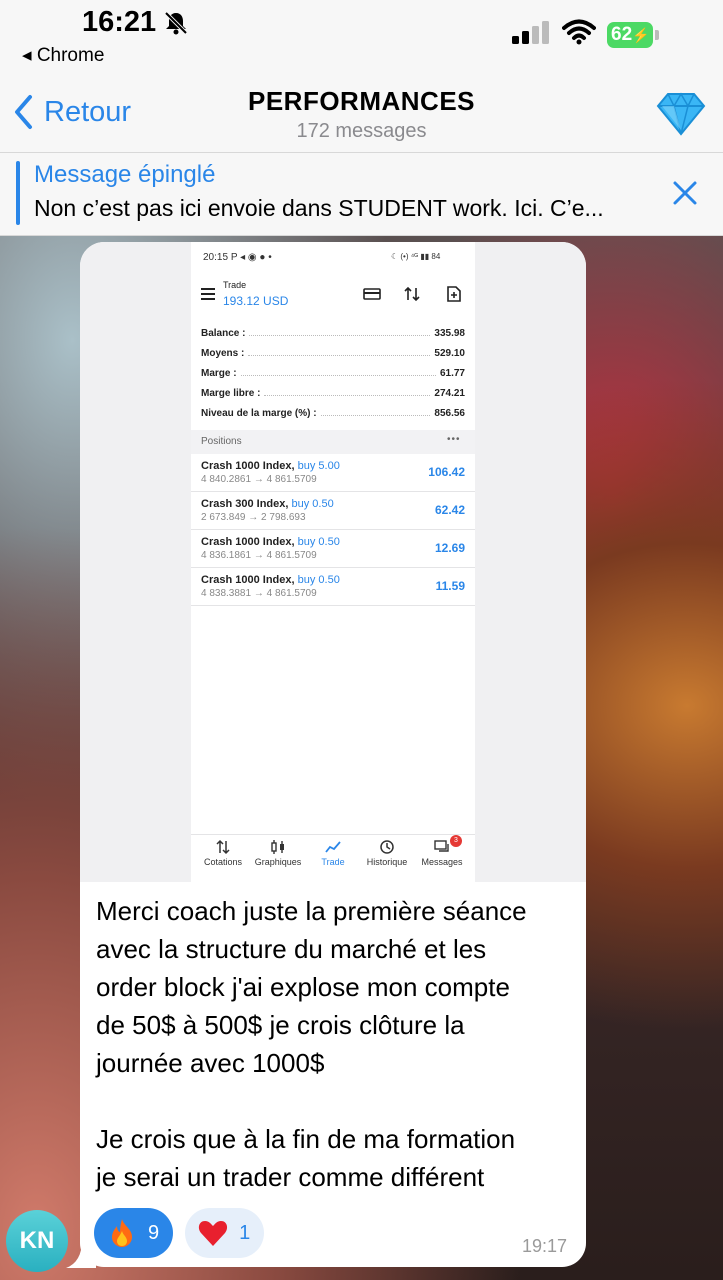 This screenshot has height=1280, width=723. I want to click on reaction-heart: 1, so click(225, 1233).